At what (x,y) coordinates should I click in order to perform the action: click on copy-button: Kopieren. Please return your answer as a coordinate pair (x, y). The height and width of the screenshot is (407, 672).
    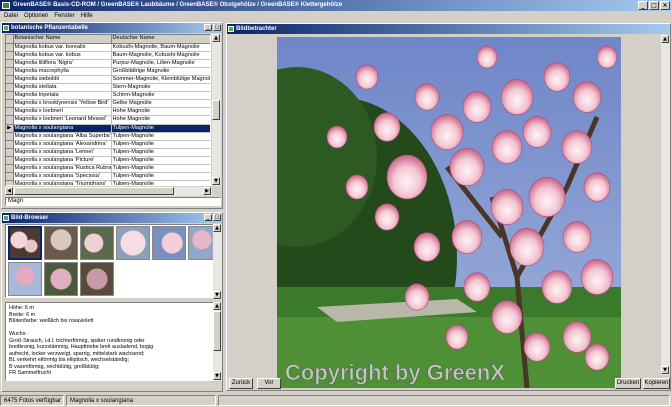
    Looking at the image, I should click on (656, 383).